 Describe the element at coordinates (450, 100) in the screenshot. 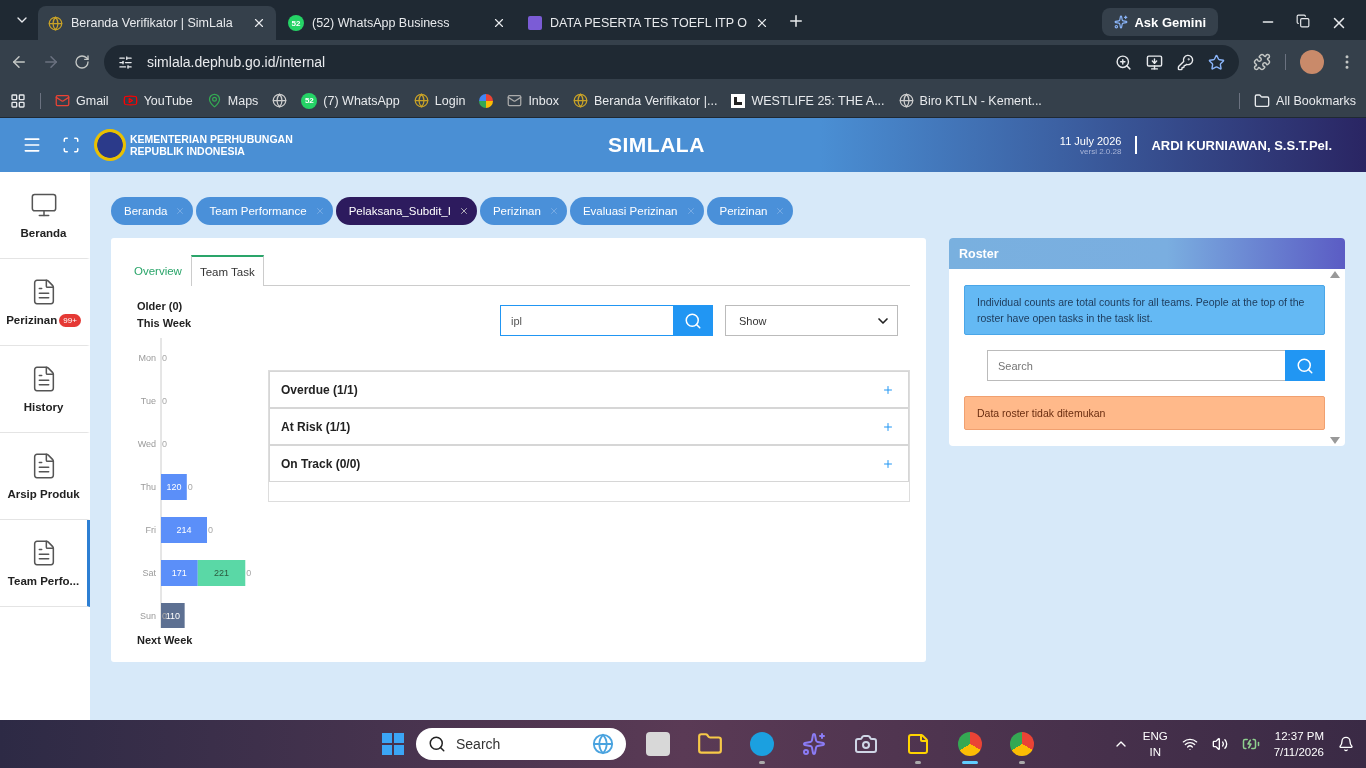

I see `bookmark-label: Login` at that location.